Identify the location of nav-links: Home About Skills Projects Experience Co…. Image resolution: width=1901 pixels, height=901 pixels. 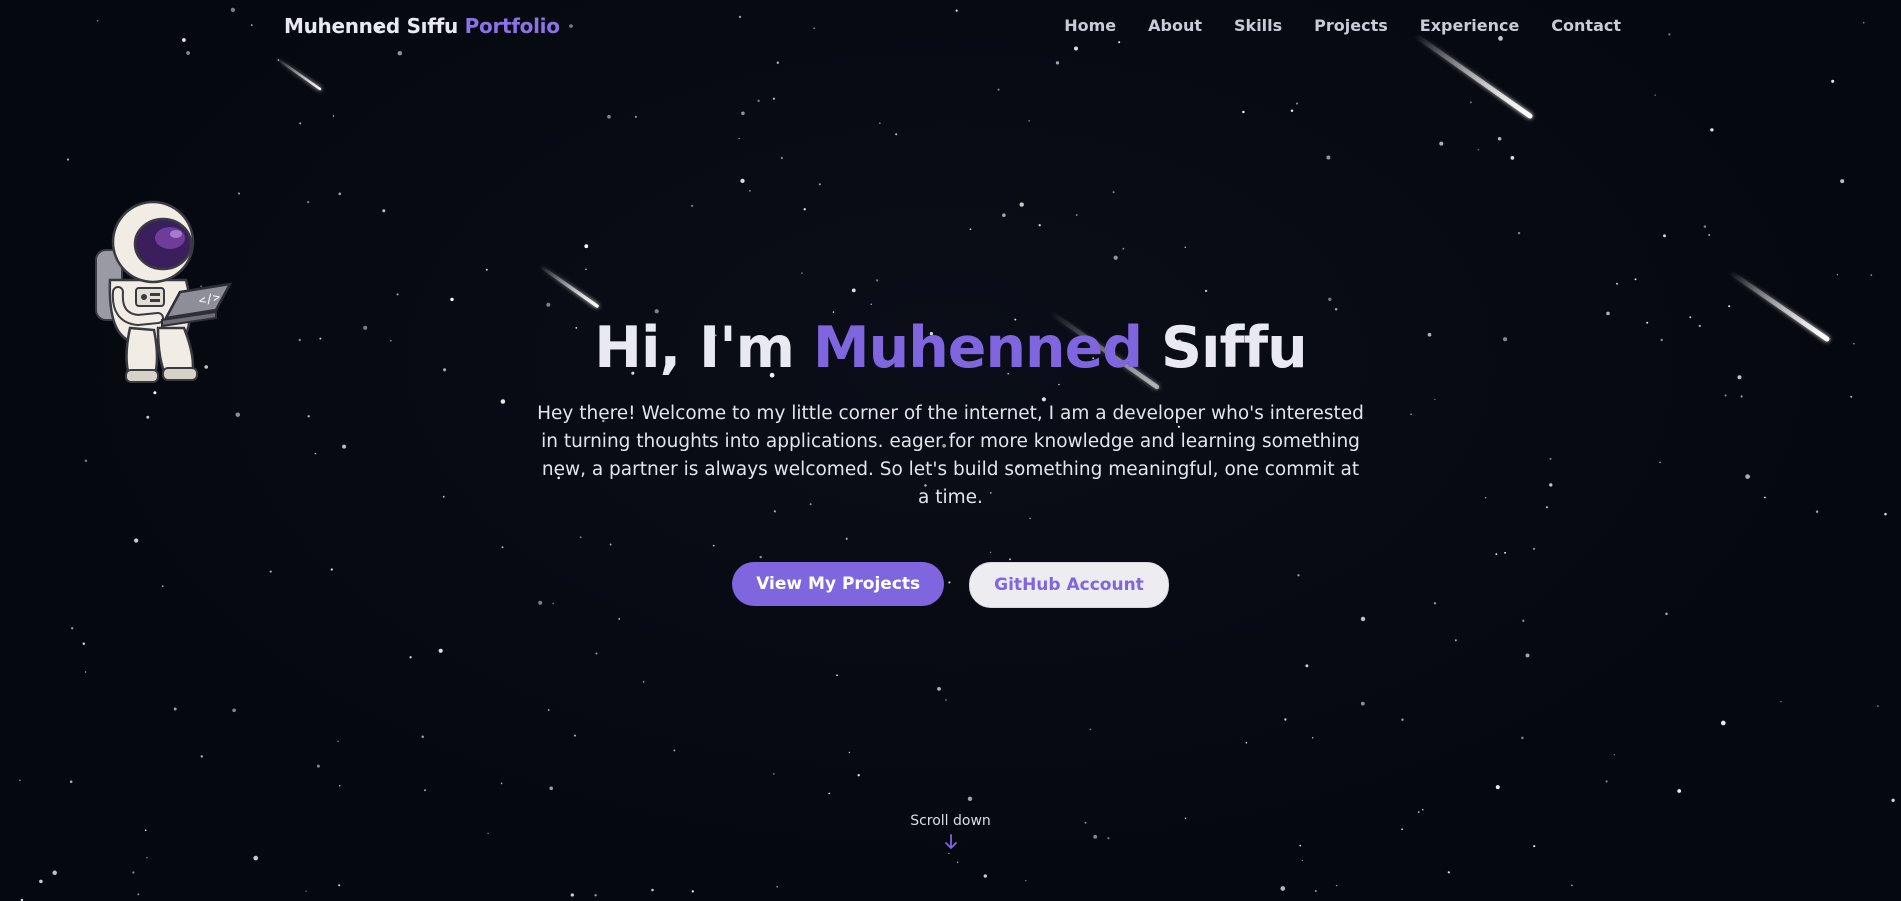
(1326, 25).